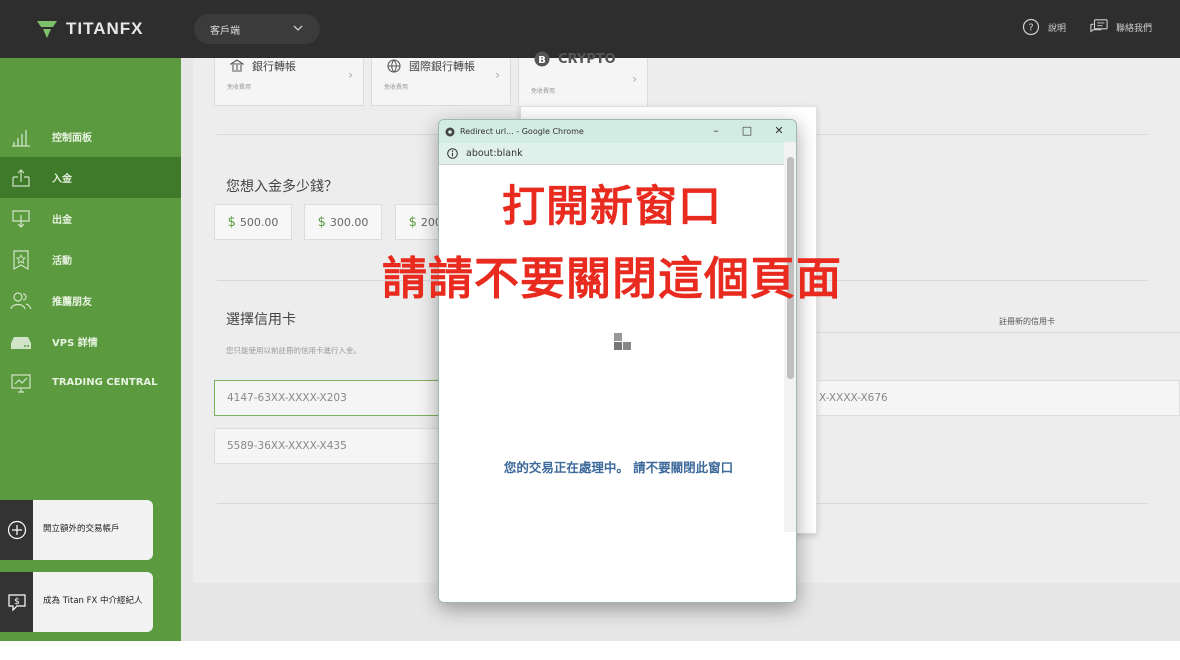 This screenshot has width=1180, height=660. What do you see at coordinates (522, 131) in the screenshot?
I see `popup-window-title: Redirect url... - Google Chrome` at bounding box center [522, 131].